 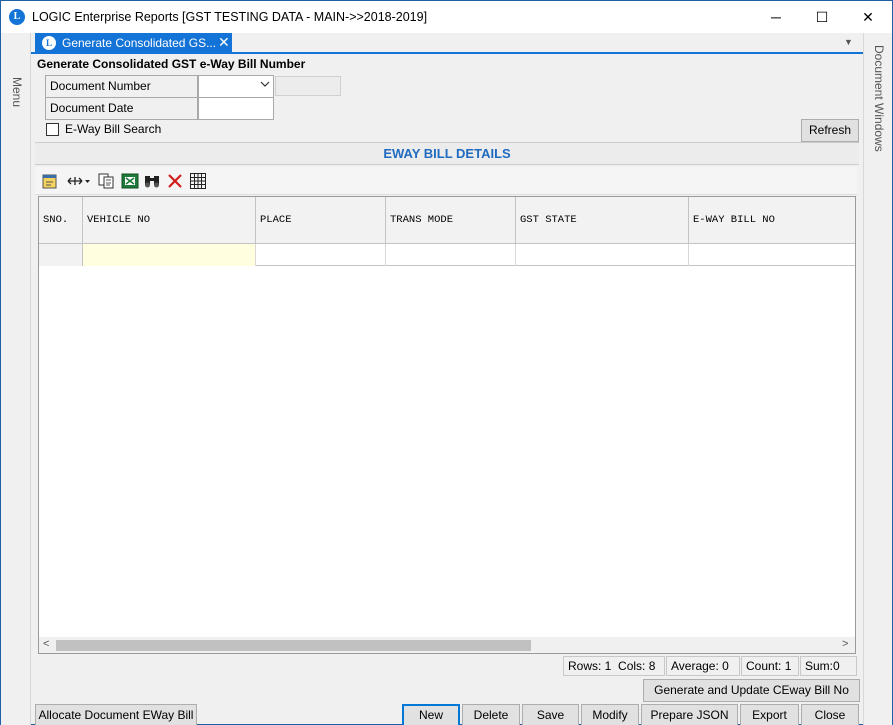 I want to click on status-average: Average: 0, so click(x=703, y=666).